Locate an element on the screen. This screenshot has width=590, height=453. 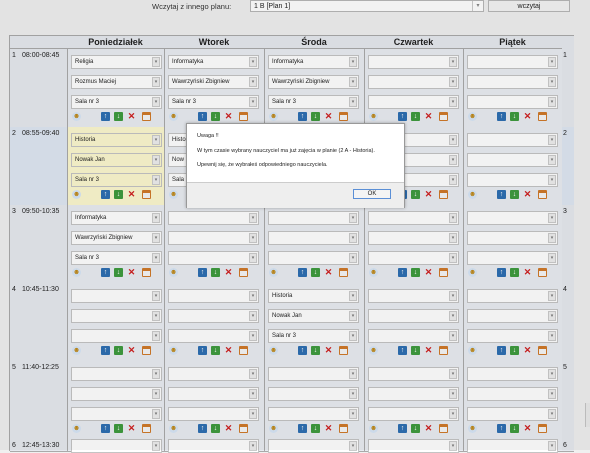
dialog-title: Uwaga !! is located at coordinates (208, 136).